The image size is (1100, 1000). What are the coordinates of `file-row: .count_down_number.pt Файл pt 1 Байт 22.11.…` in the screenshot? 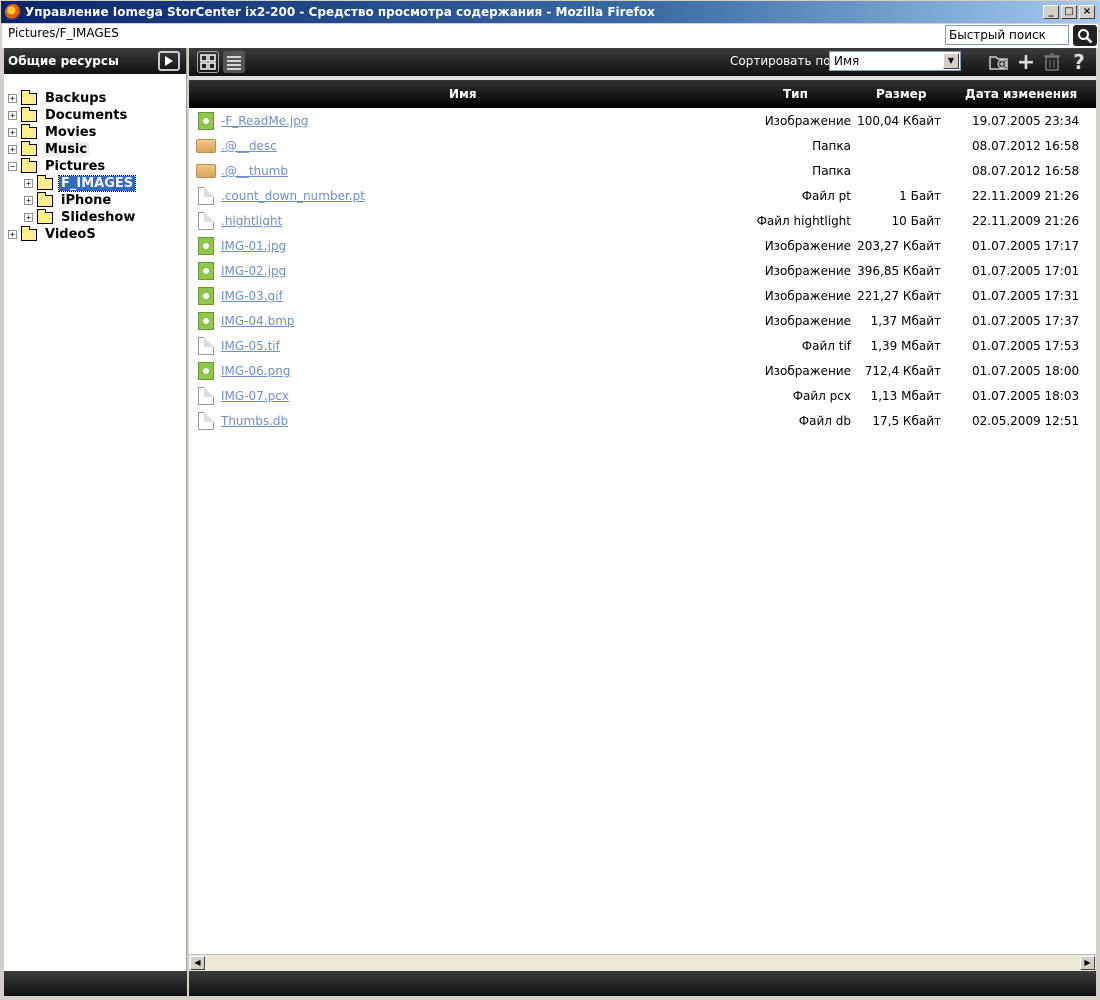 It's located at (642, 195).